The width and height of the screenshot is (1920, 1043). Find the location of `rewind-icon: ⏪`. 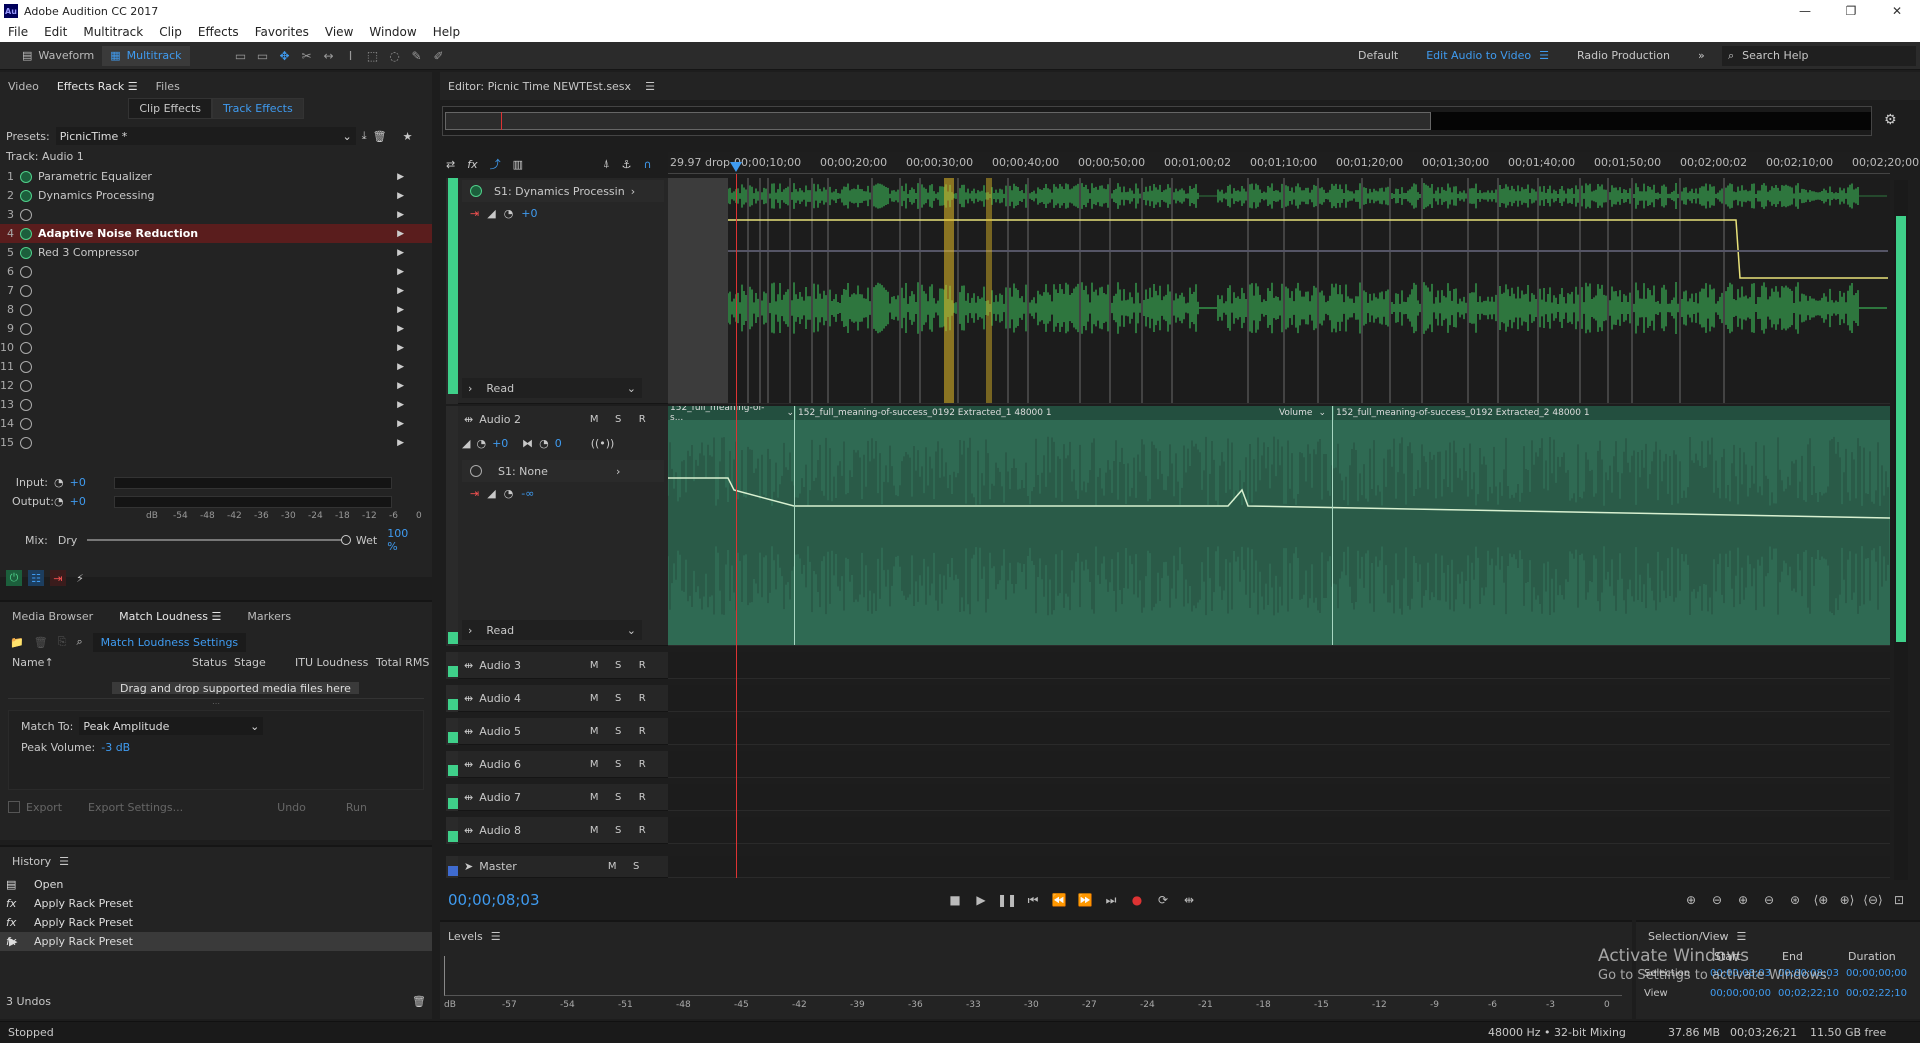

rewind-icon: ⏪ is located at coordinates (1059, 900).